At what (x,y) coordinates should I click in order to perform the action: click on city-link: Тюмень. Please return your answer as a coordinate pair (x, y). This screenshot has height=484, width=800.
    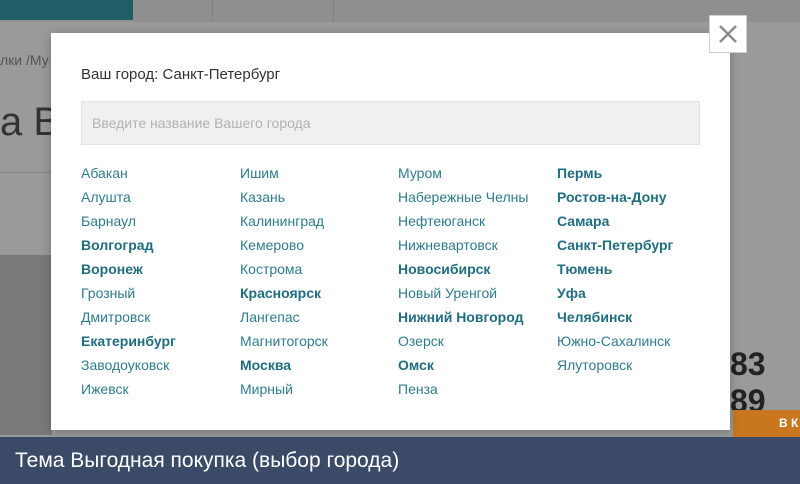
    Looking at the image, I should click on (636, 269).